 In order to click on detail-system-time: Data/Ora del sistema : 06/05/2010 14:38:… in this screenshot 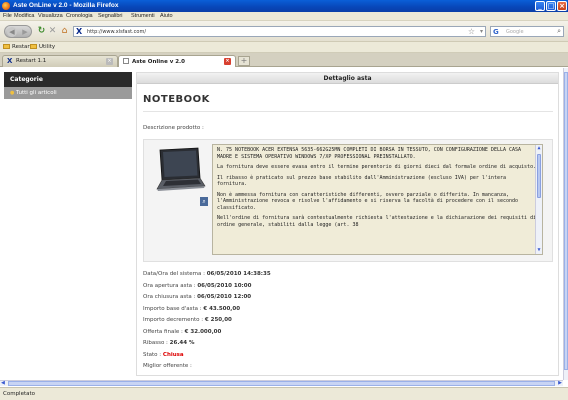, I will do `click(207, 274)`.